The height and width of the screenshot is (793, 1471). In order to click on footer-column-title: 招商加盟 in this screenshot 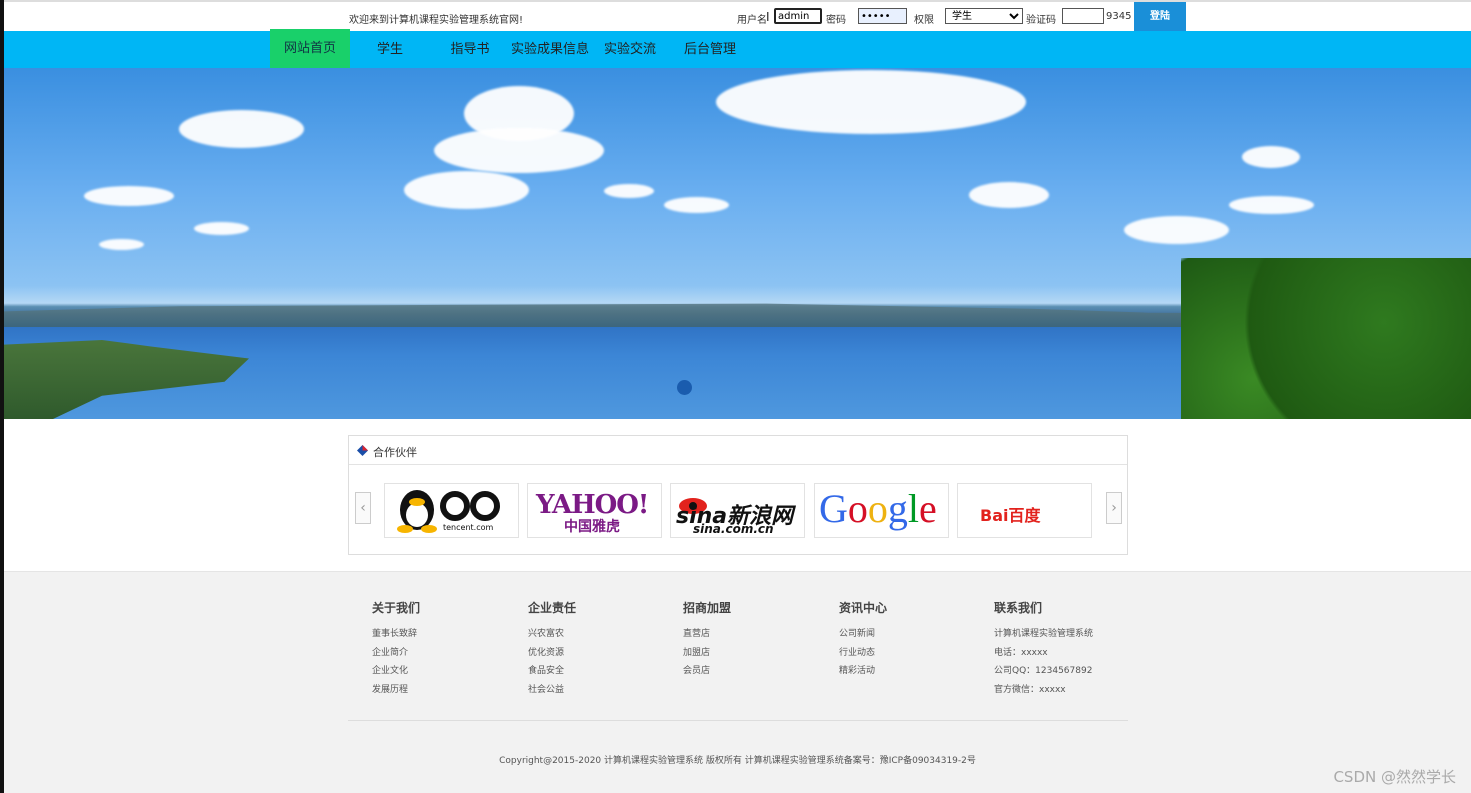, I will do `click(707, 608)`.